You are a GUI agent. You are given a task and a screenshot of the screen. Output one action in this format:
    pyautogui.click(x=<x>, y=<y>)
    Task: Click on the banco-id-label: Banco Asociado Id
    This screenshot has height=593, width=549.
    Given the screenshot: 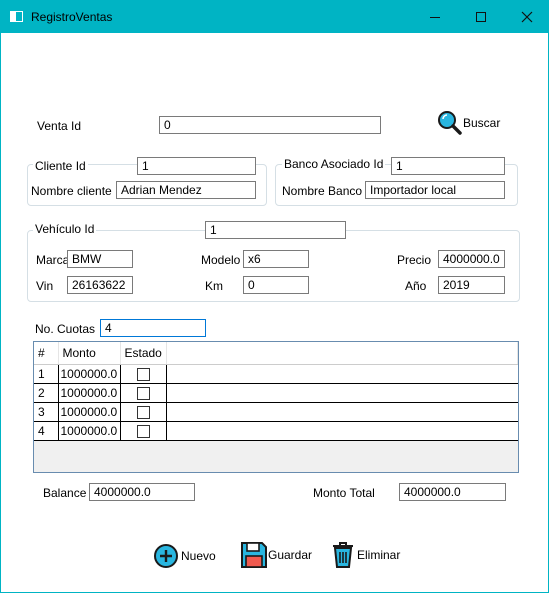 What is the action you would take?
    pyautogui.click(x=334, y=164)
    